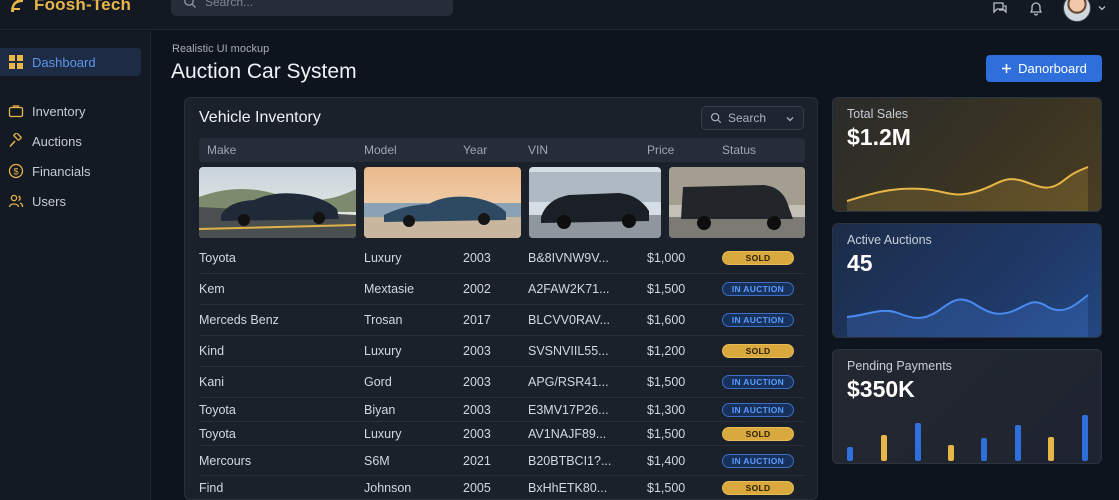 This screenshot has width=1119, height=500. What do you see at coordinates (502, 488) in the screenshot?
I see `table-row: Find Johnson 2005 BxHhETK80... $1,500 SOLD` at bounding box center [502, 488].